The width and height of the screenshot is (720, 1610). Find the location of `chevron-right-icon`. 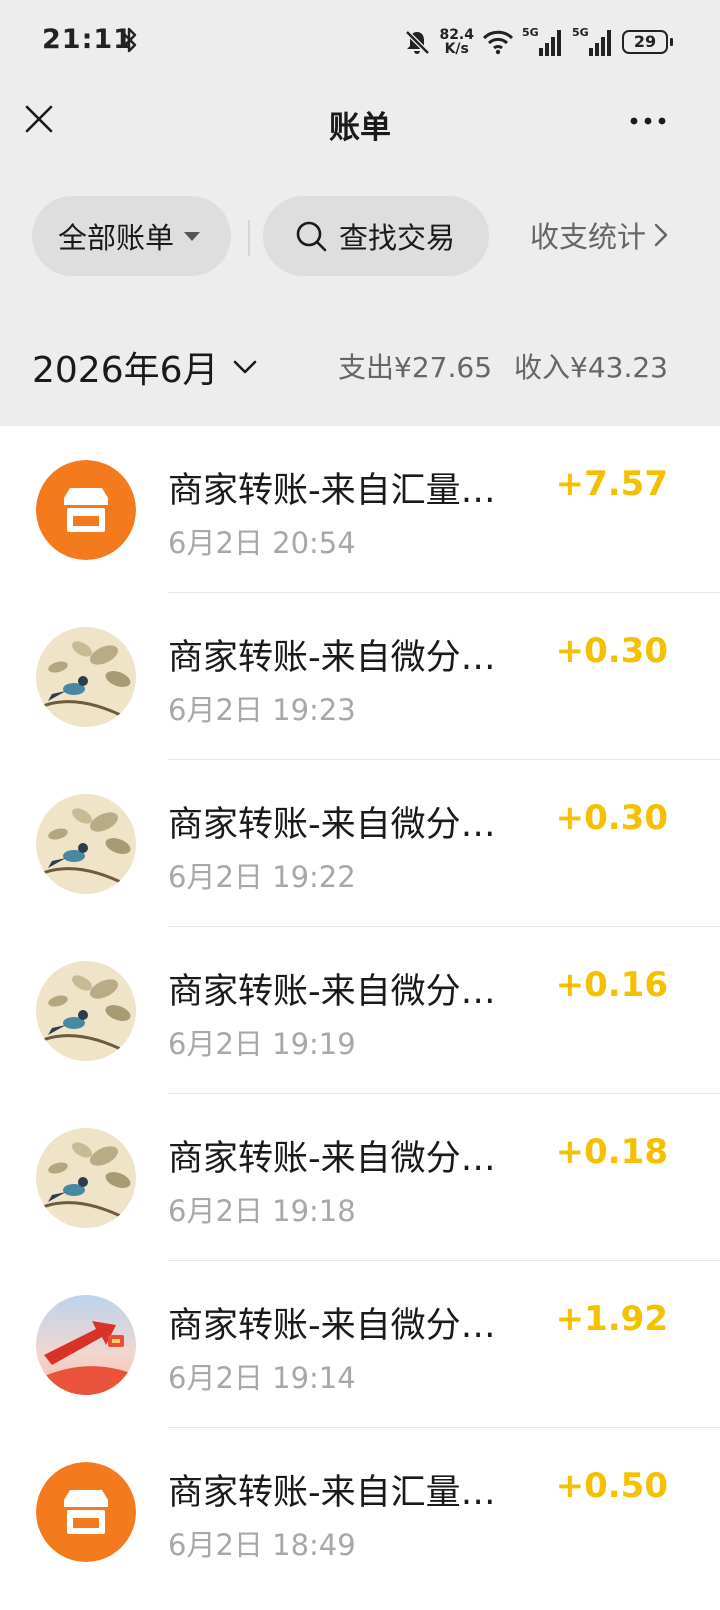

chevron-right-icon is located at coordinates (661, 235).